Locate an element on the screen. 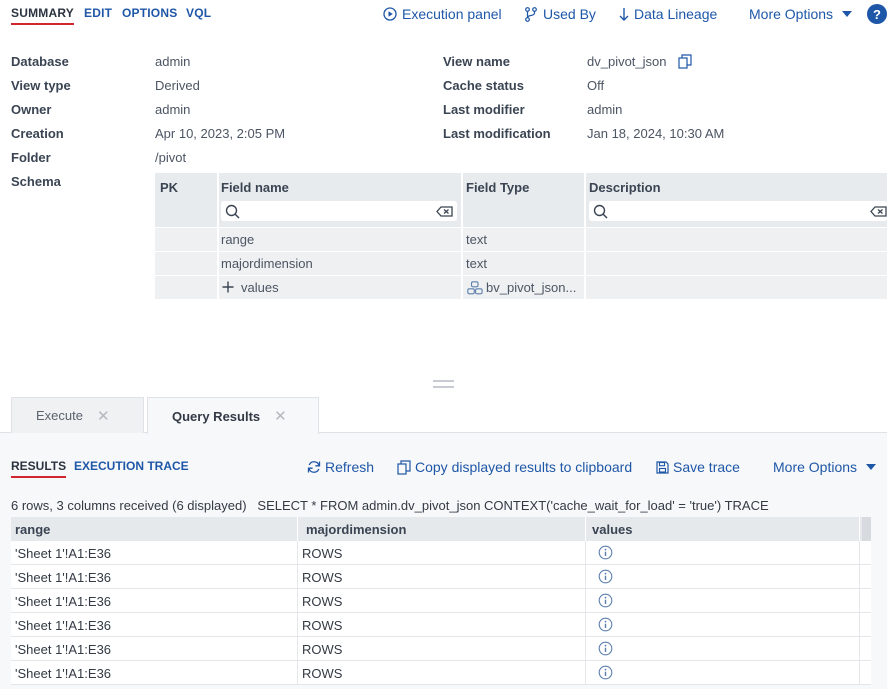 Image resolution: width=887 pixels, height=689 pixels. help-button: ? is located at coordinates (877, 14).